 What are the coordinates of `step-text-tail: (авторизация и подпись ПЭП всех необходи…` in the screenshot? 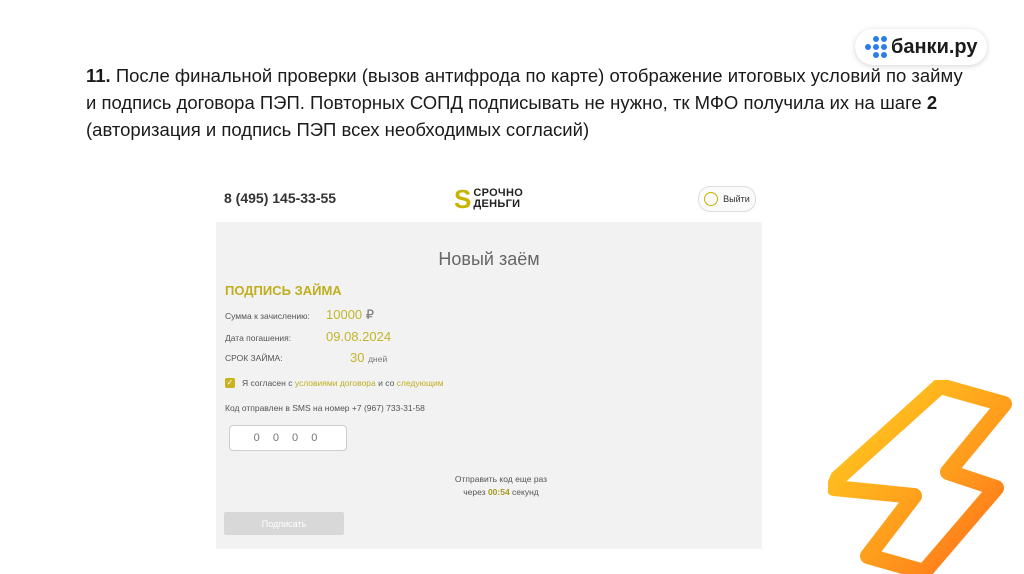 It's located at (338, 129).